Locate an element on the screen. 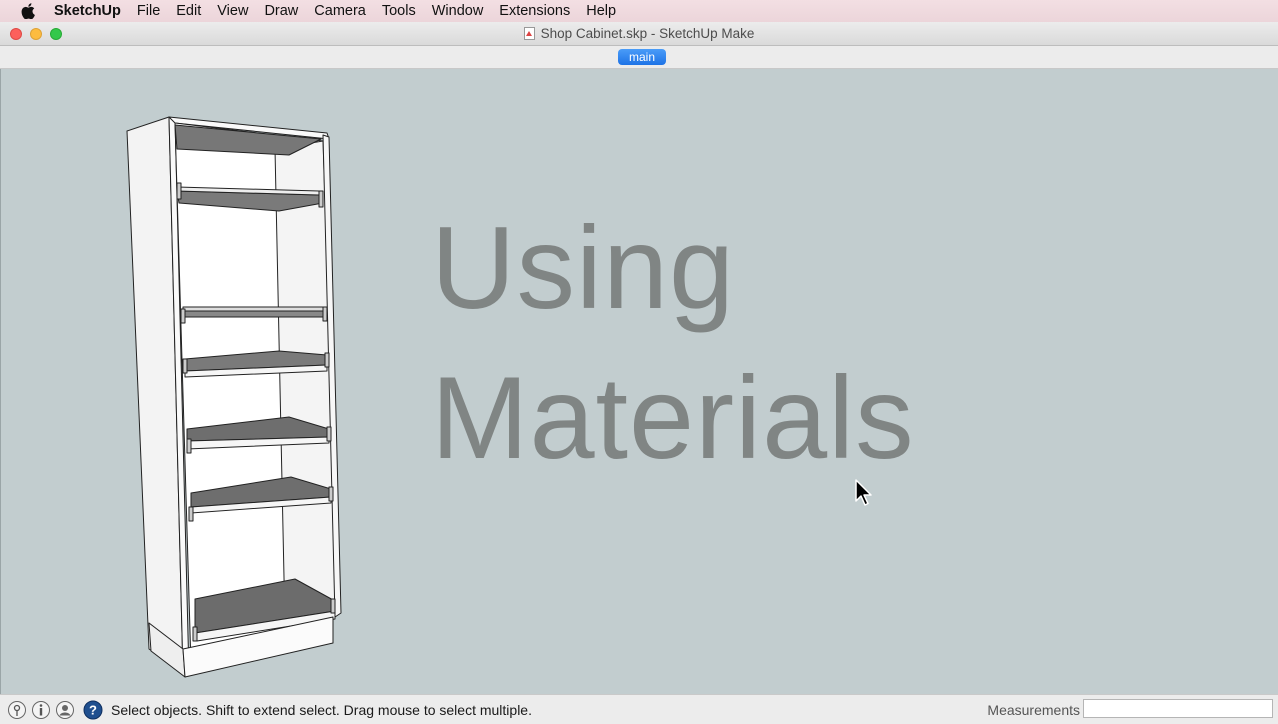 This screenshot has height=724, width=1278. close-window-button is located at coordinates (16, 34).